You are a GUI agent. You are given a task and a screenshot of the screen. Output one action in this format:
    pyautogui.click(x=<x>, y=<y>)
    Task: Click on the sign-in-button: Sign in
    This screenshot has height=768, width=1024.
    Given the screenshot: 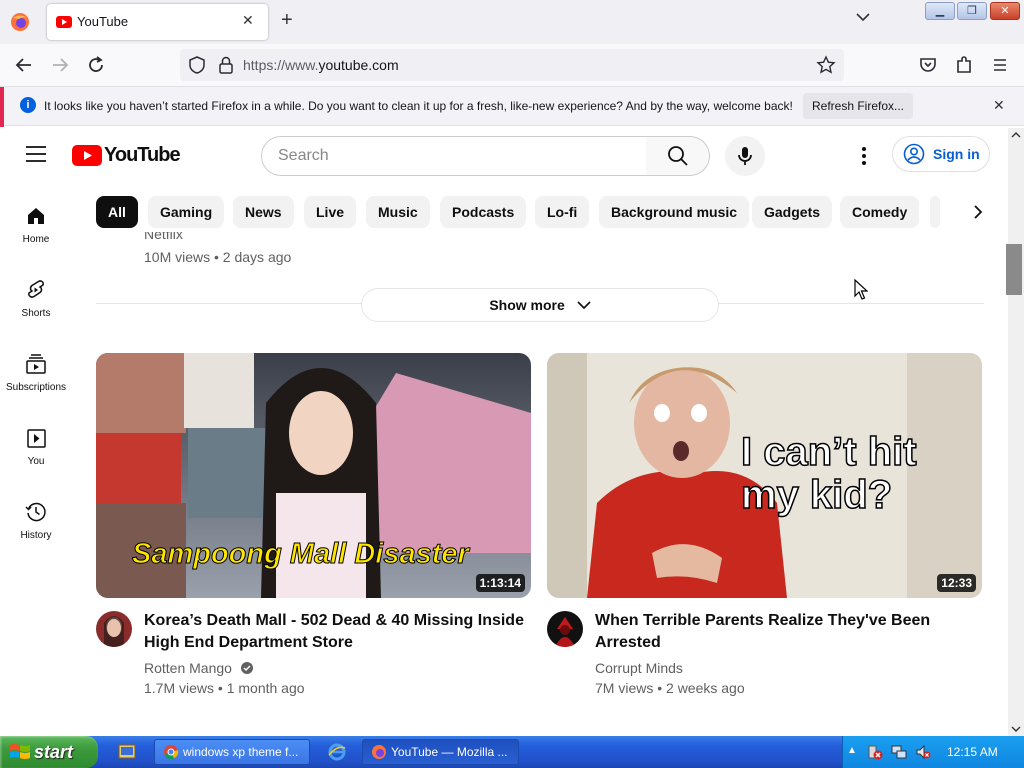 What is the action you would take?
    pyautogui.click(x=941, y=154)
    